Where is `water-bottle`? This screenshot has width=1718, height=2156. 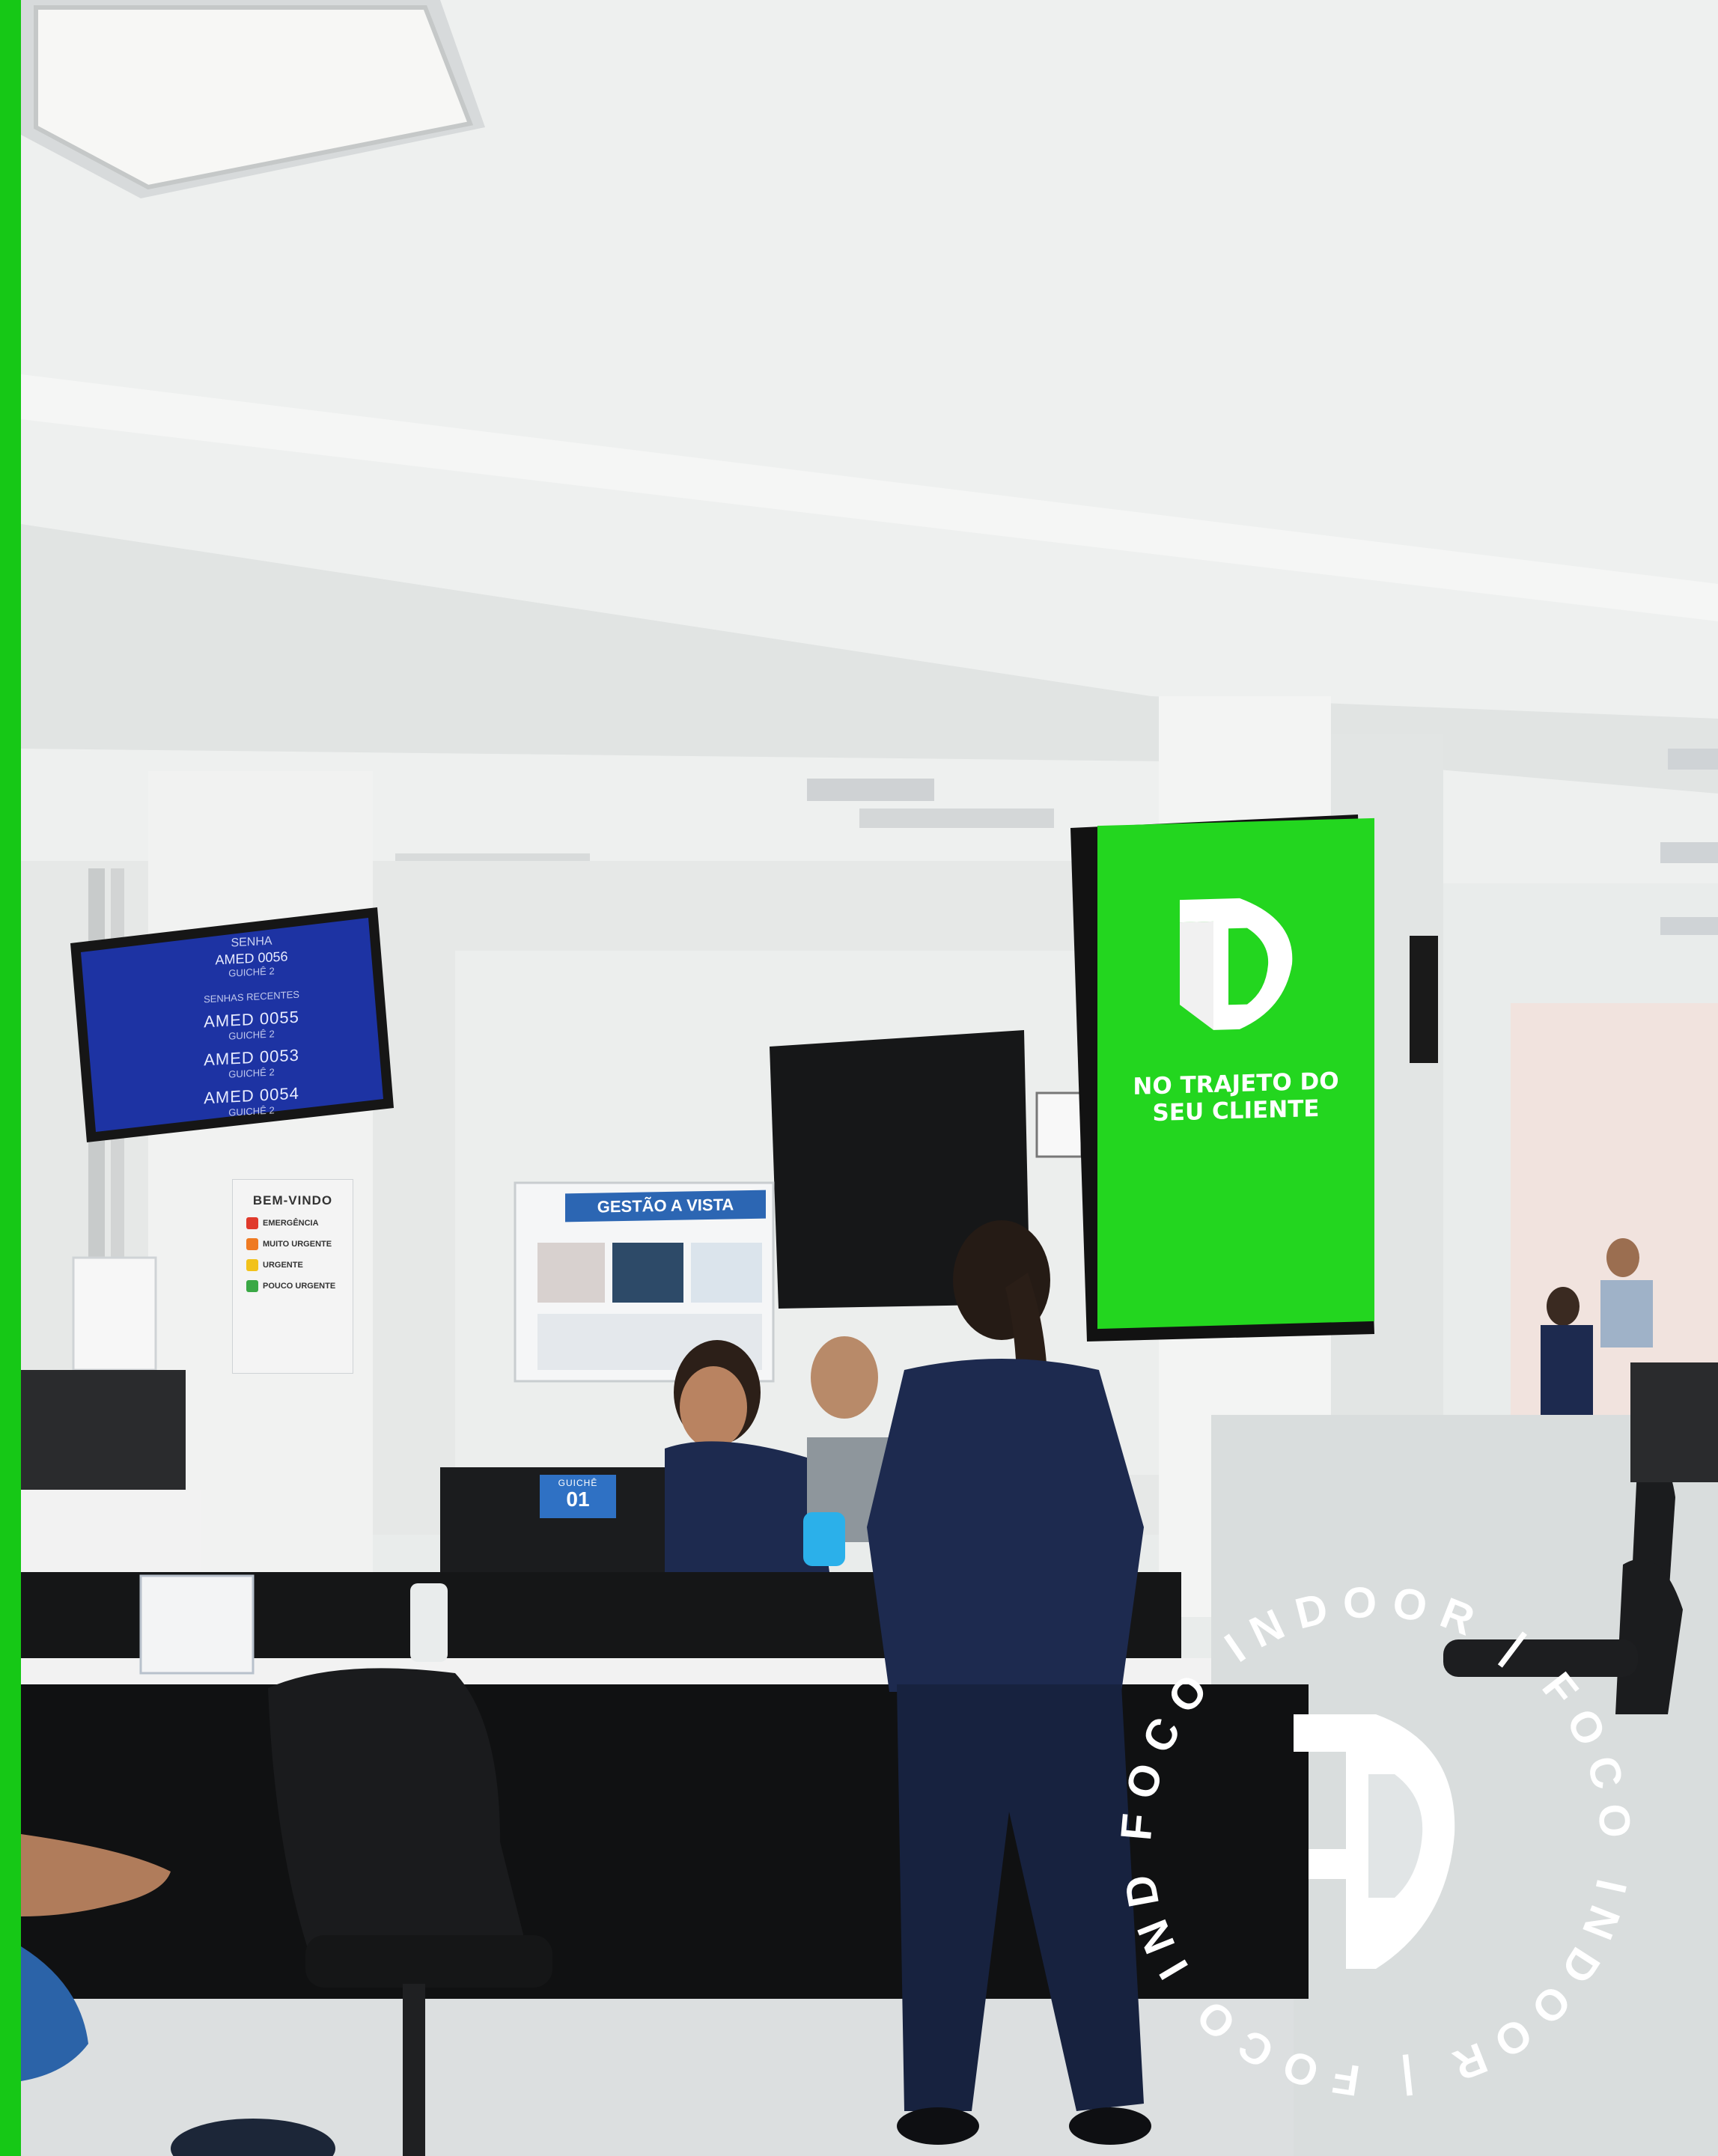
water-bottle is located at coordinates (824, 1539).